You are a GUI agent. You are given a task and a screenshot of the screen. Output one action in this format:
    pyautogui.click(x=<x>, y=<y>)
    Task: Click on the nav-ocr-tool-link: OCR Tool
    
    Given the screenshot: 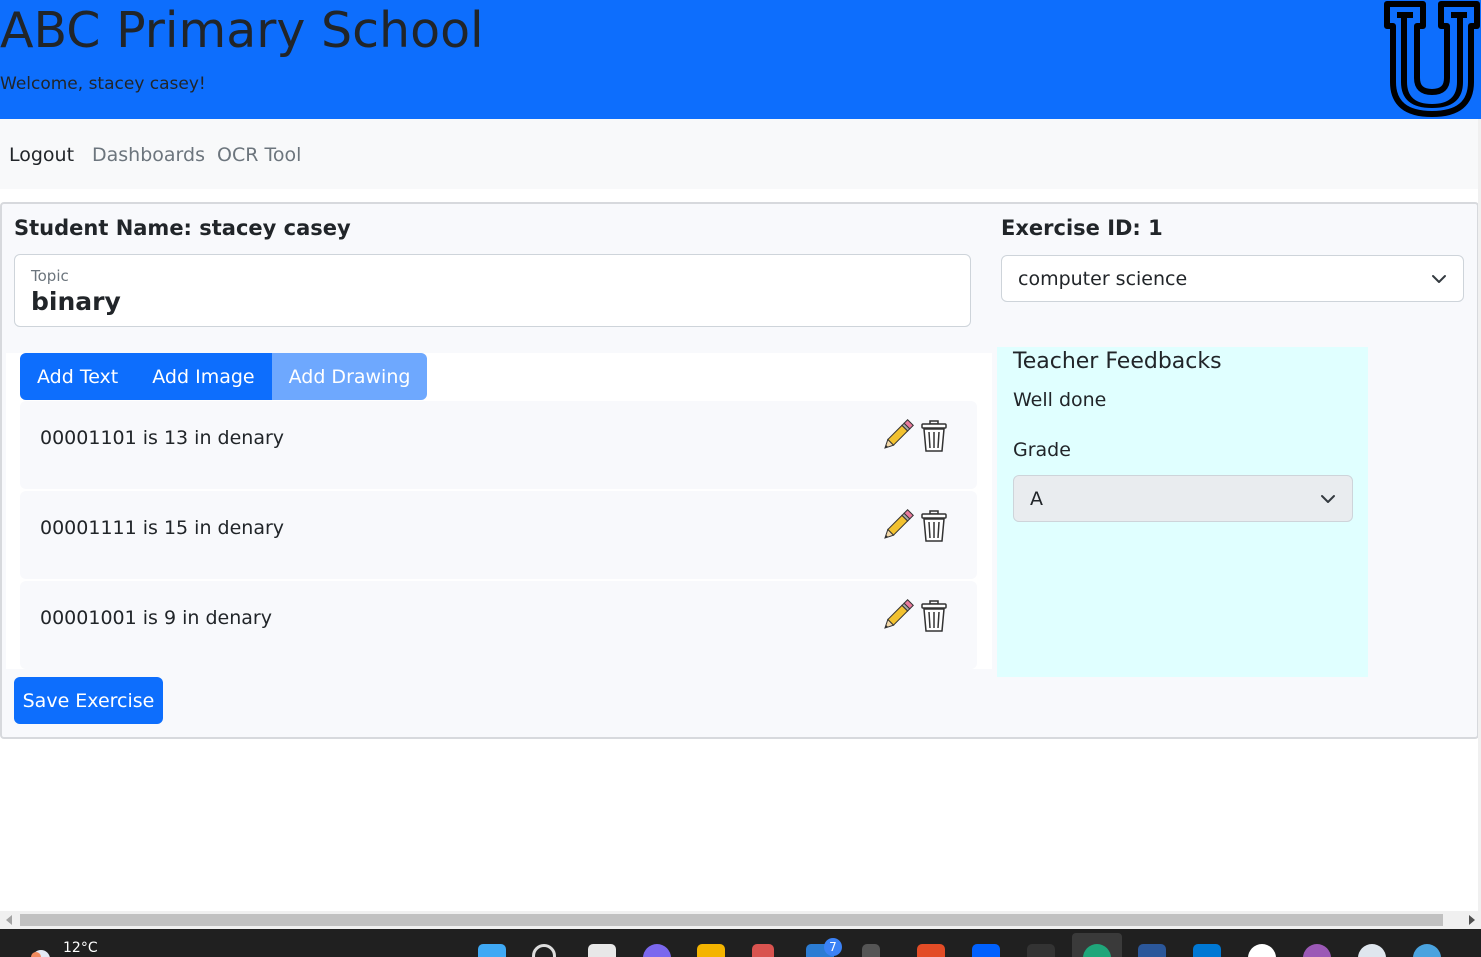 What is the action you would take?
    pyautogui.click(x=259, y=155)
    